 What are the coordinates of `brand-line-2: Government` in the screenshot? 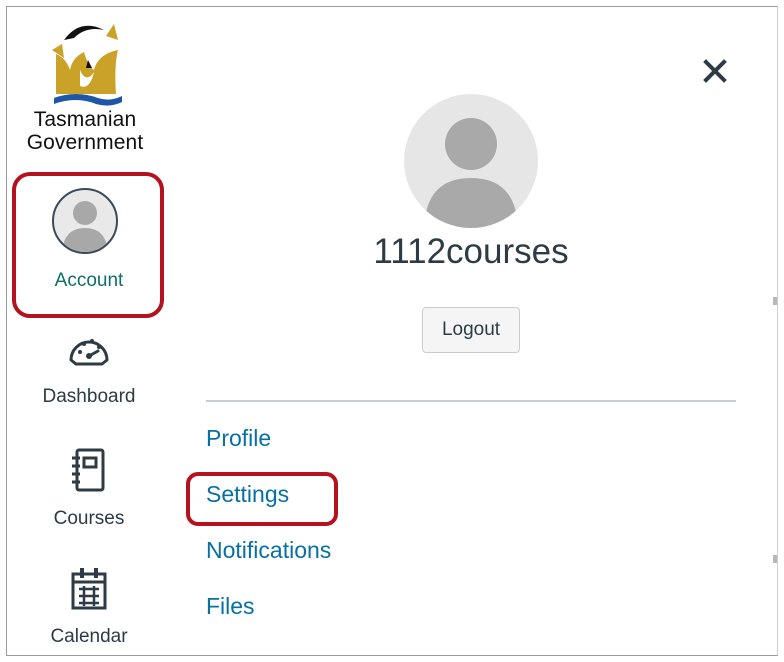 It's located at (85, 142).